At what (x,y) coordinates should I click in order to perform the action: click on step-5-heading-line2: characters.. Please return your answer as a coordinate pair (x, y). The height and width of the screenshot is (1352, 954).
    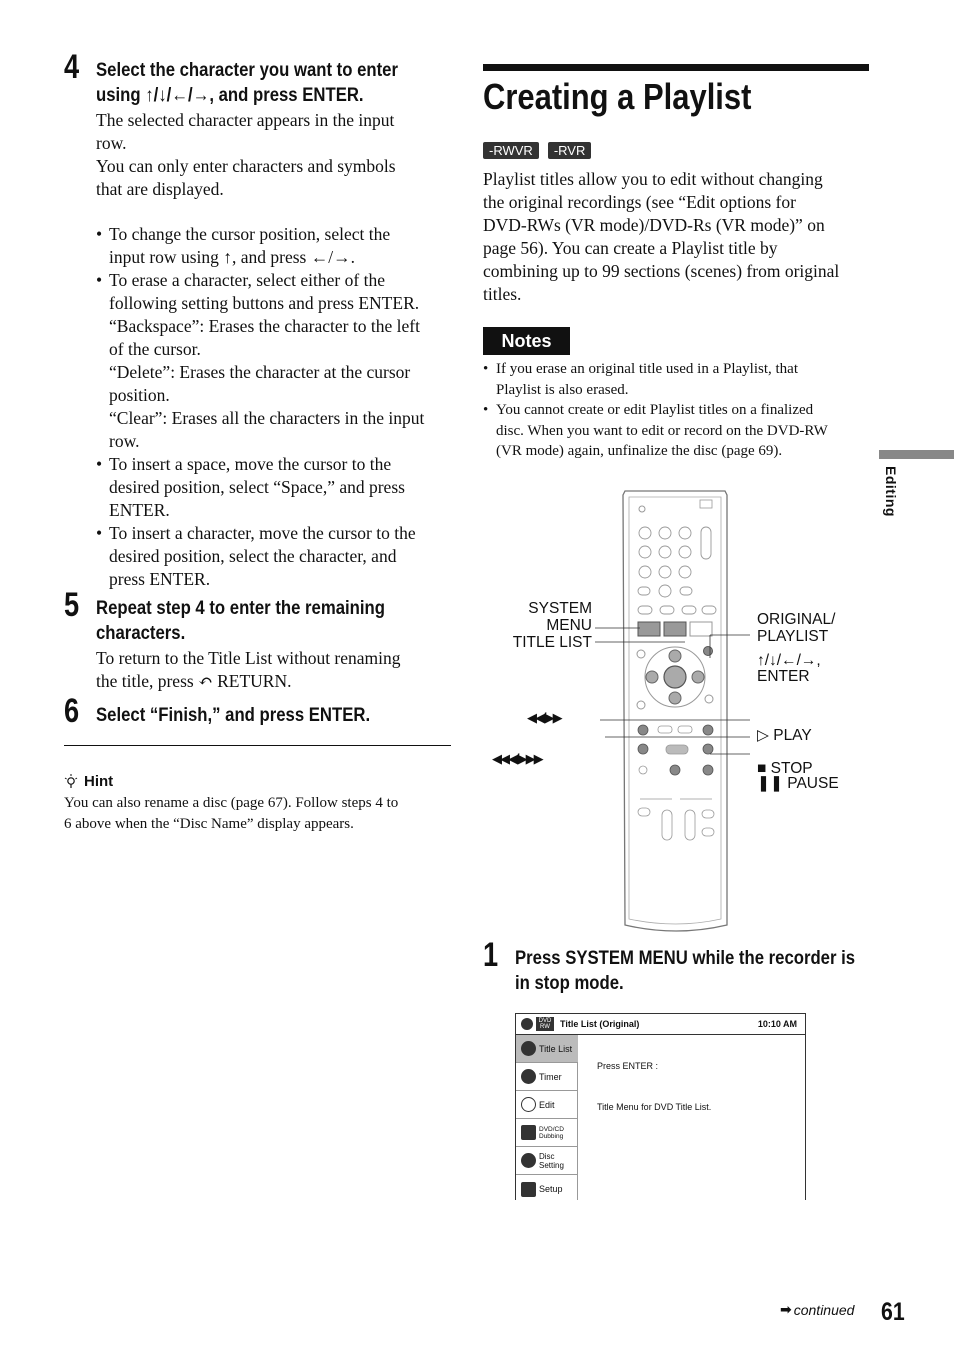
    Looking at the image, I should click on (141, 633).